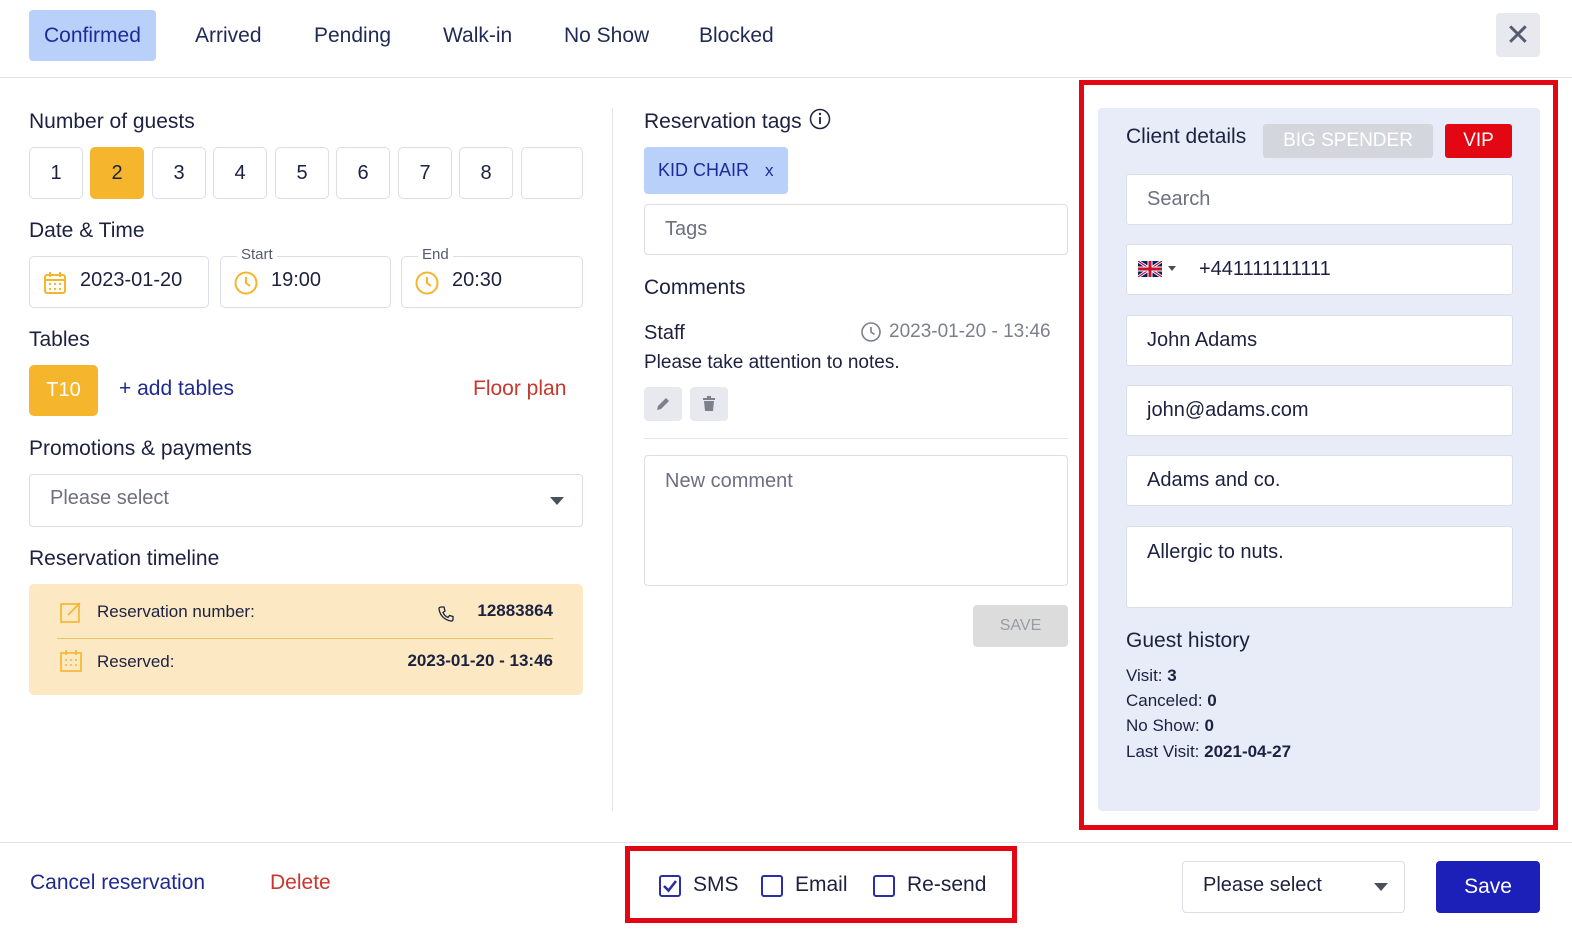 The image size is (1572, 934). What do you see at coordinates (425, 173) in the screenshot?
I see `guest-option-7: 7` at bounding box center [425, 173].